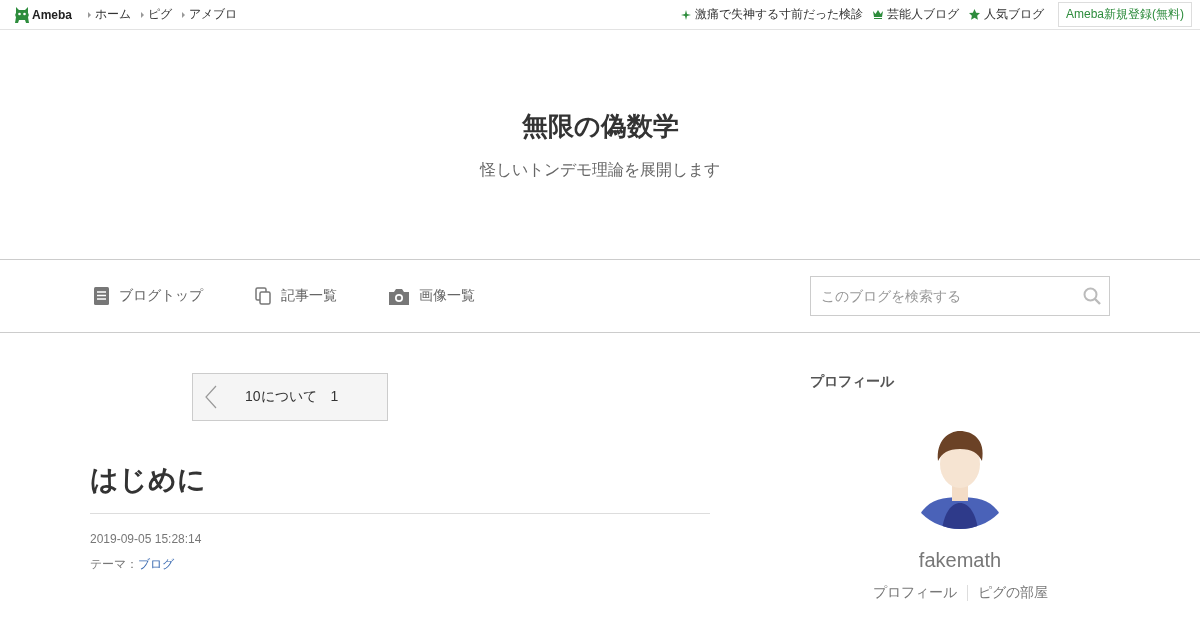 The height and width of the screenshot is (630, 1200). What do you see at coordinates (213, 14) in the screenshot?
I see `header-link: アメブロ` at bounding box center [213, 14].